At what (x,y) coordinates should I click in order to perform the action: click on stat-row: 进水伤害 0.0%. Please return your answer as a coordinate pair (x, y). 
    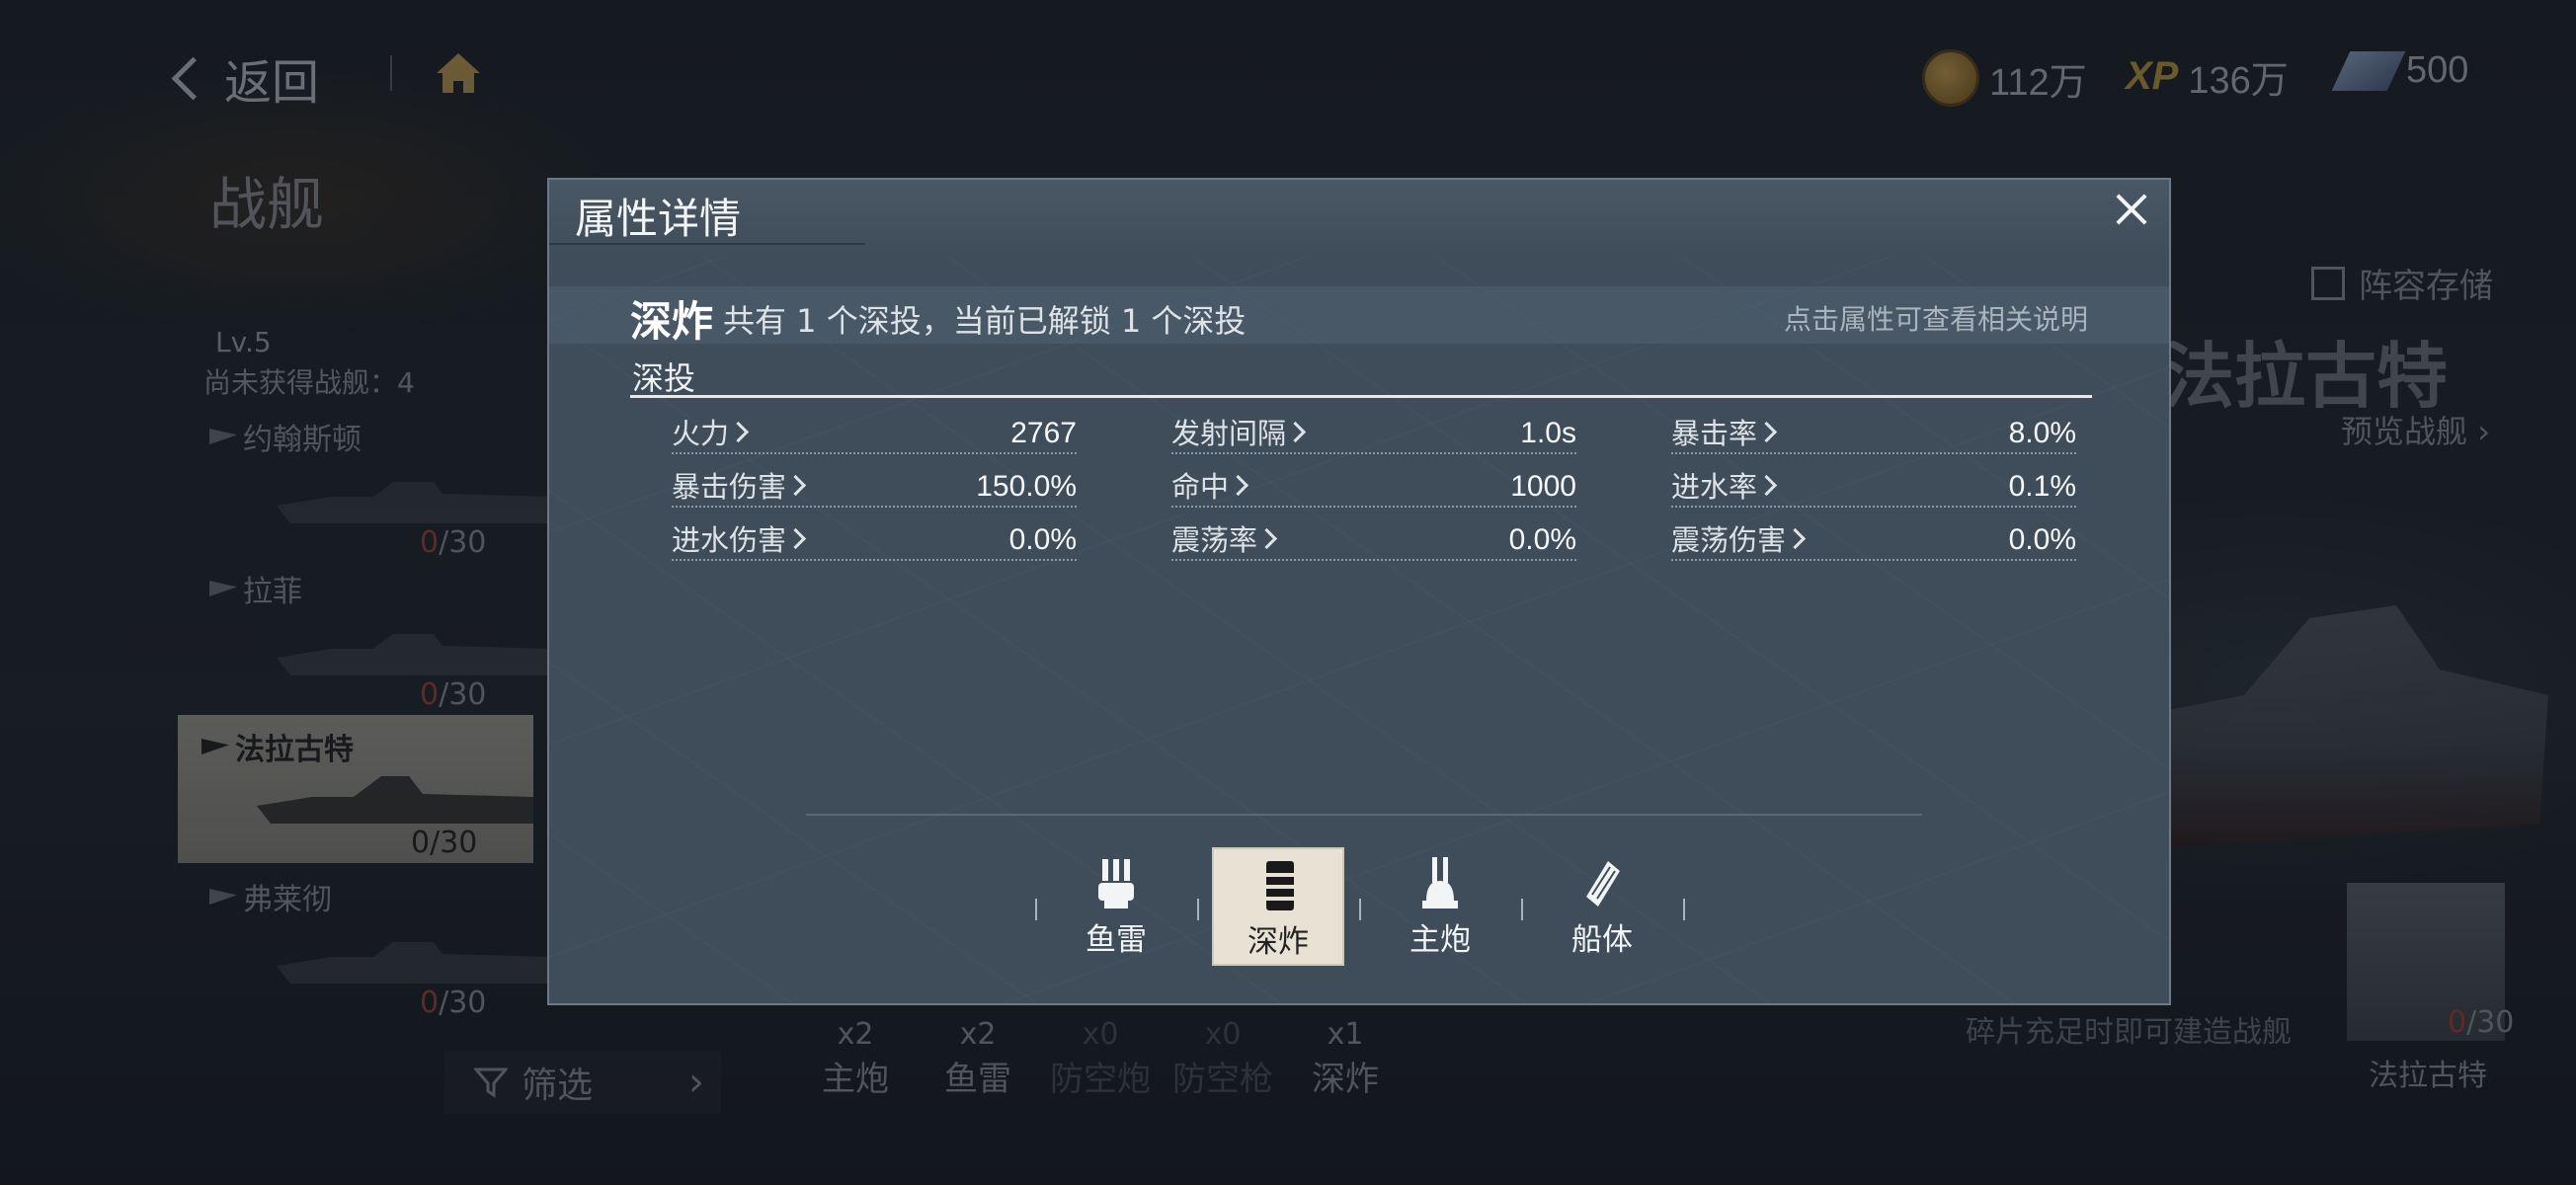
    Looking at the image, I should click on (874, 540).